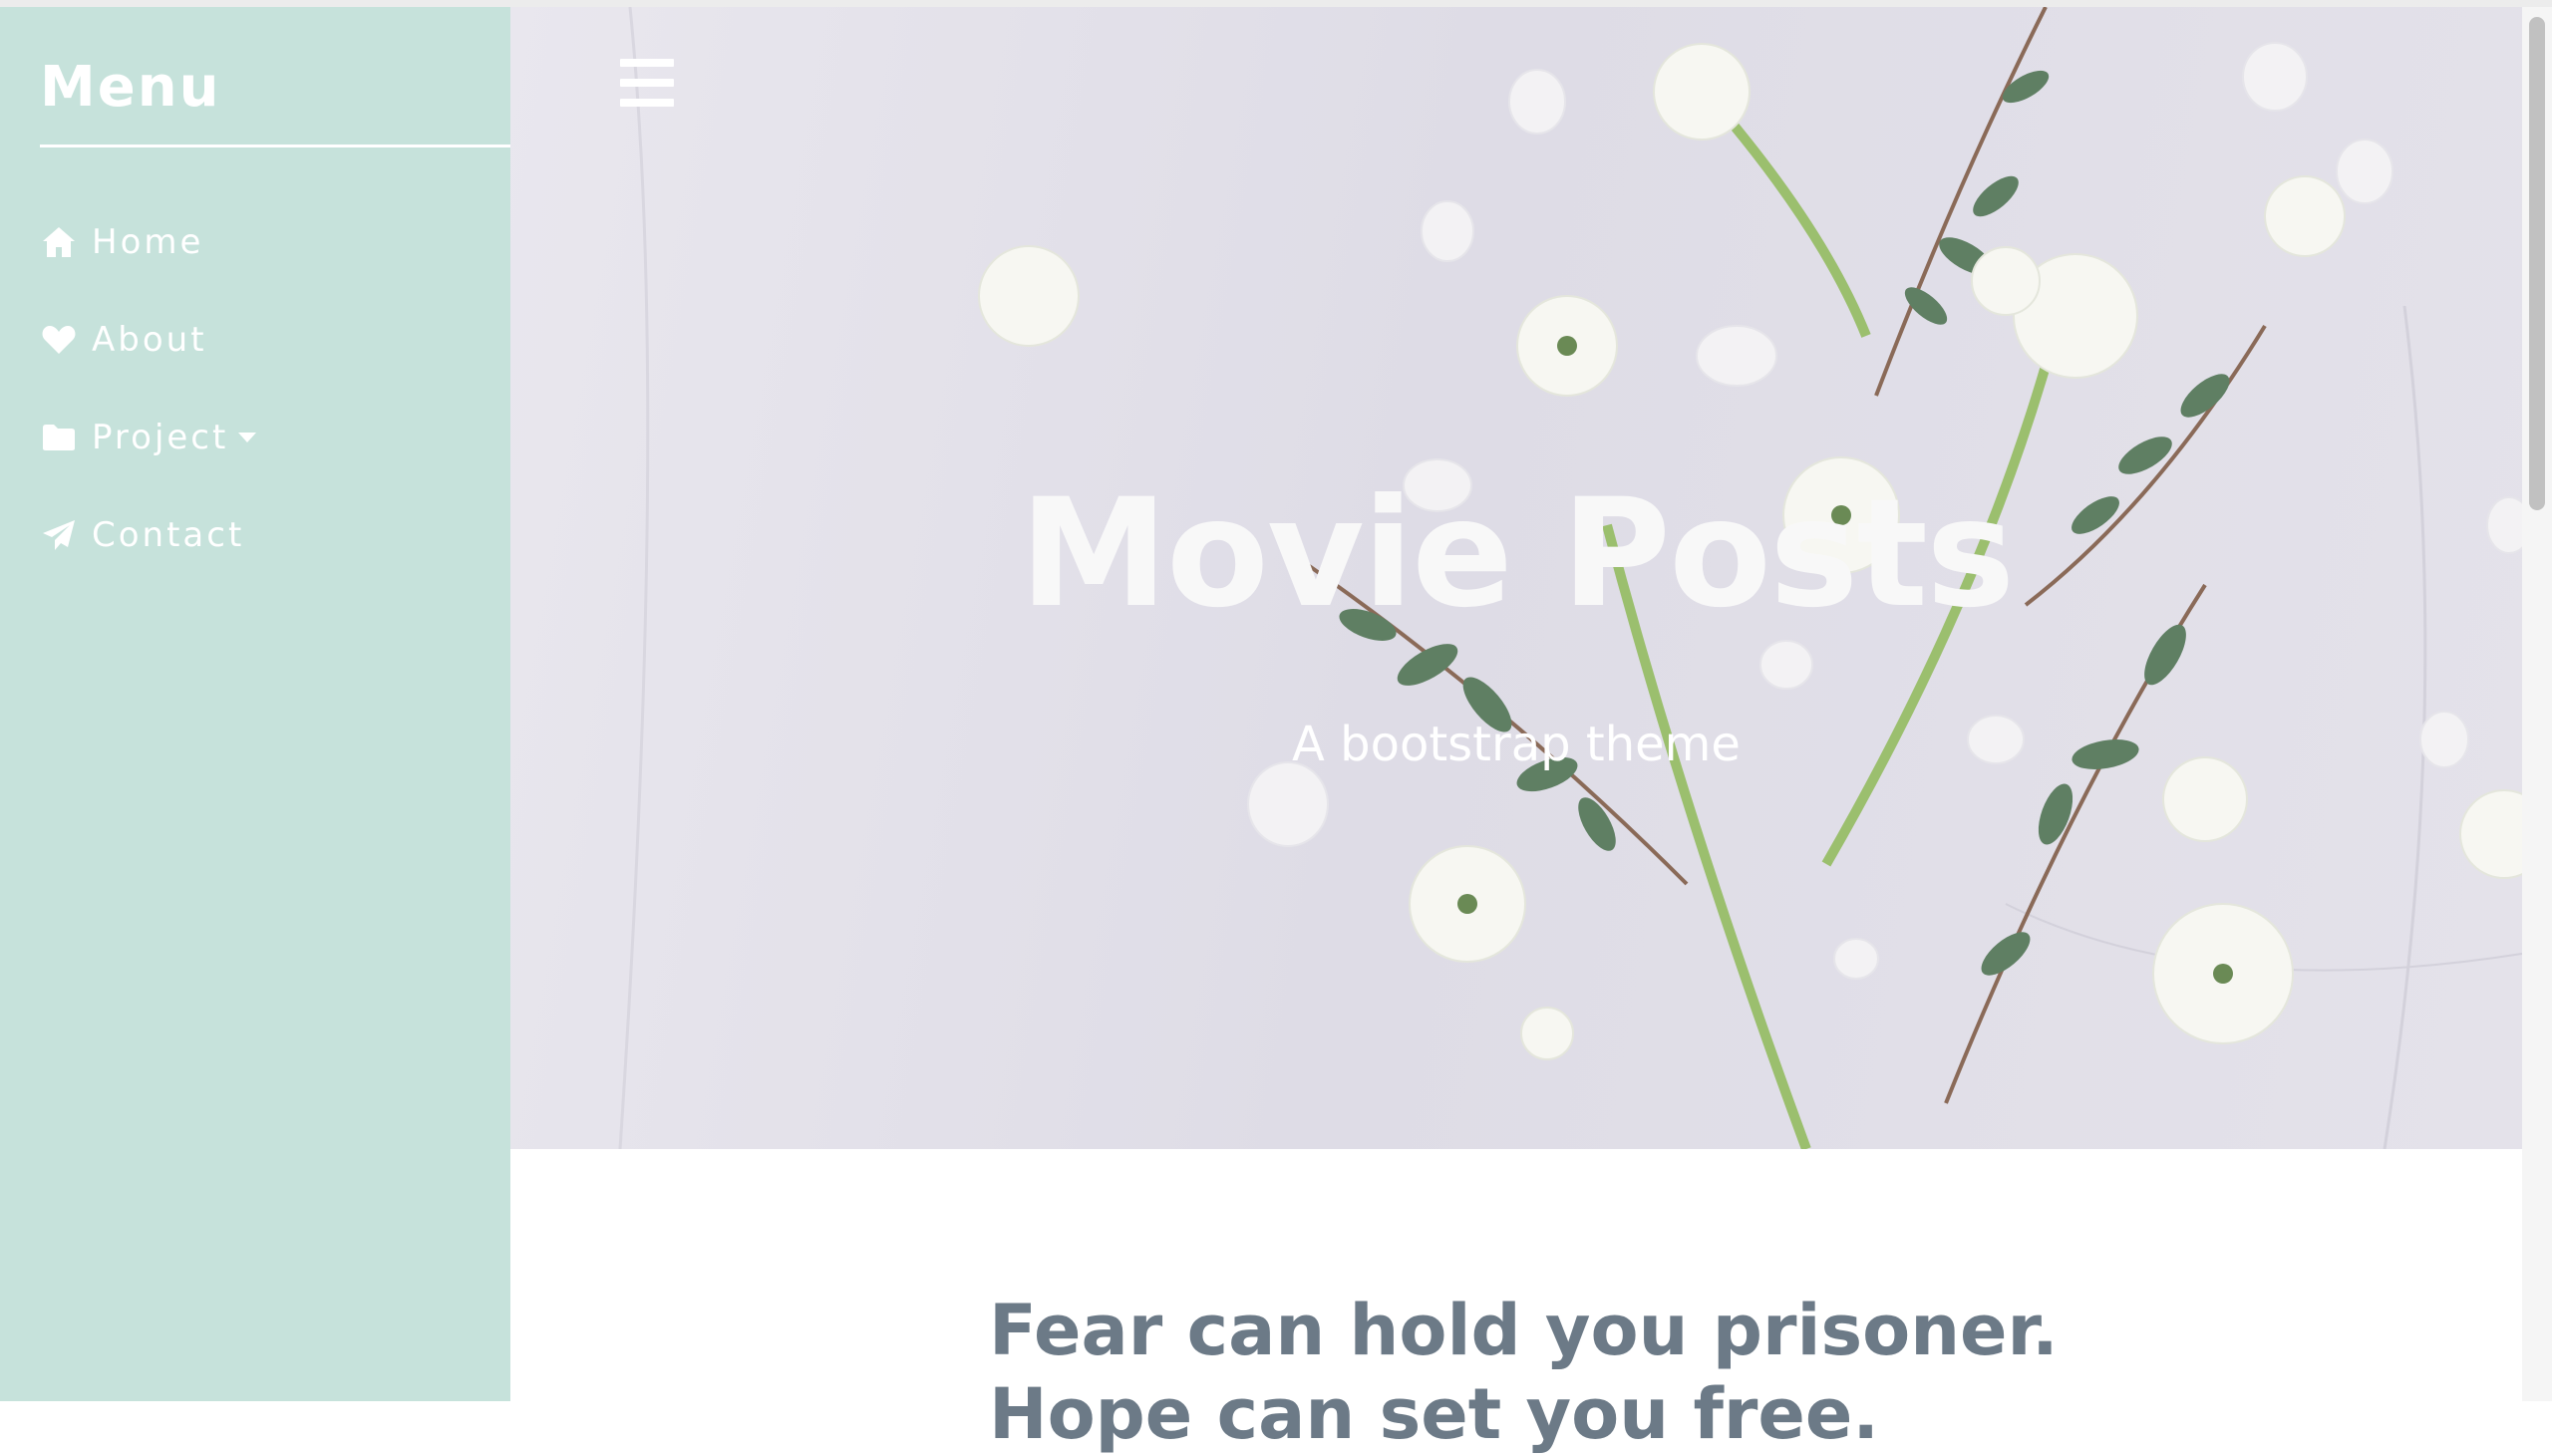 The height and width of the screenshot is (1456, 2552). What do you see at coordinates (1434, 1414) in the screenshot?
I see `post-title-line-2: Hope can set you free.` at bounding box center [1434, 1414].